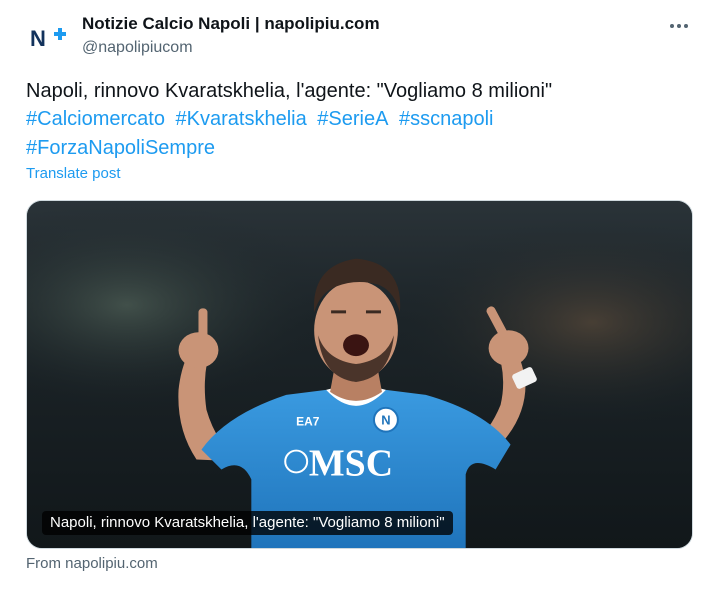  Describe the element at coordinates (231, 24) in the screenshot. I see `author-display-name: Notizie Calcio Napoli | napolipiu.com` at that location.